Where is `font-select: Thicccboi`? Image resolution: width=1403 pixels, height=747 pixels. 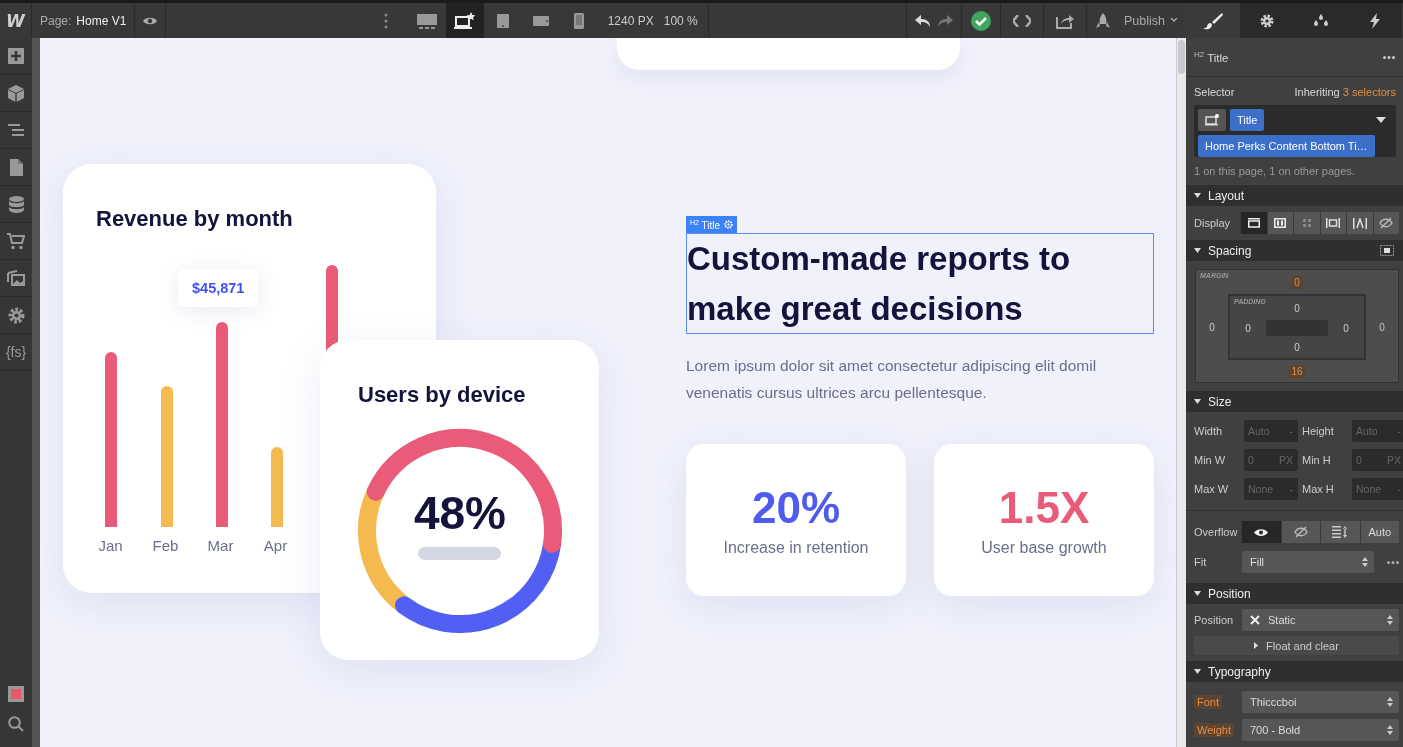
font-select: Thicccboi is located at coordinates (1320, 702).